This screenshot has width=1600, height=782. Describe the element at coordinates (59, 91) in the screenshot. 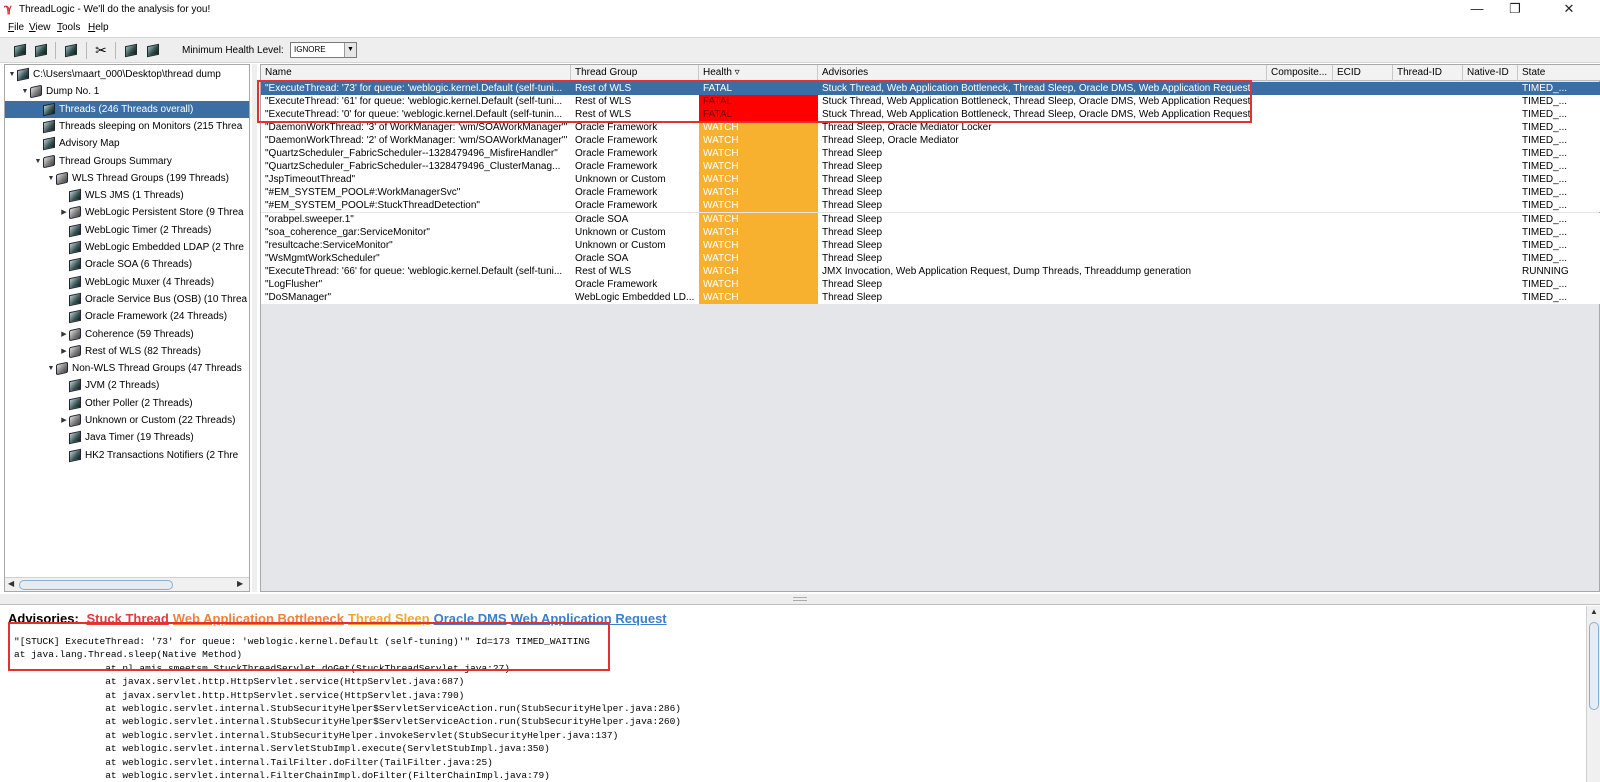

I see `tree-item: ▼ Dump No. 1` at that location.